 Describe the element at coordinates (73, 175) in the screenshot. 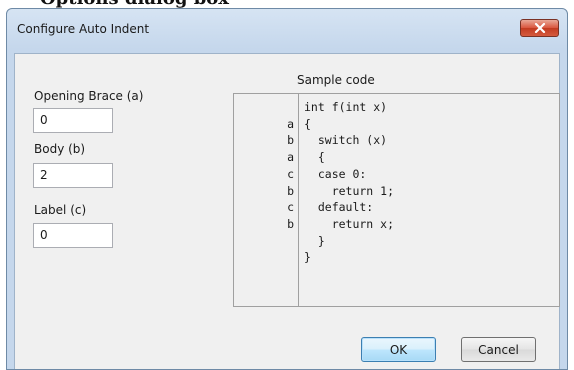

I see `body-input: 2` at that location.